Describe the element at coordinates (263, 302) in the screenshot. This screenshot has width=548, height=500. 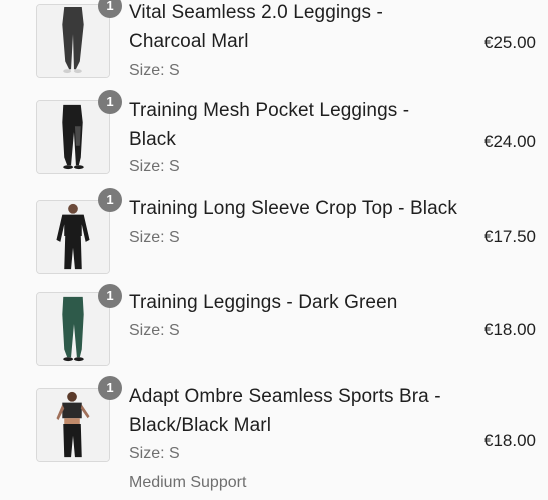
I see `product-title: Training Leggings - Dark Green` at that location.